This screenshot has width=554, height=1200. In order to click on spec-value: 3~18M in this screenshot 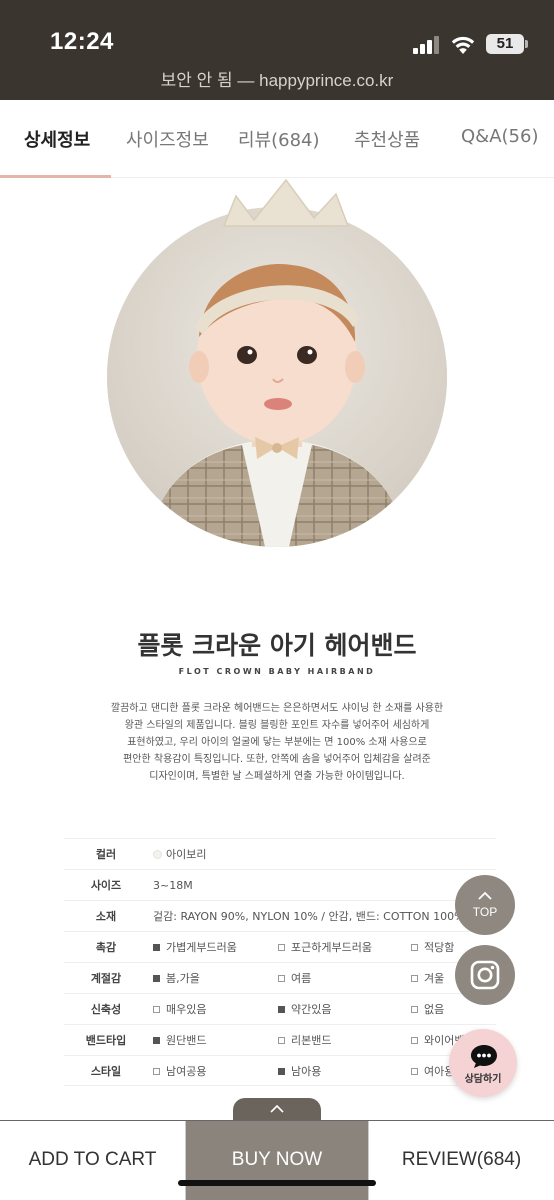, I will do `click(173, 885)`.